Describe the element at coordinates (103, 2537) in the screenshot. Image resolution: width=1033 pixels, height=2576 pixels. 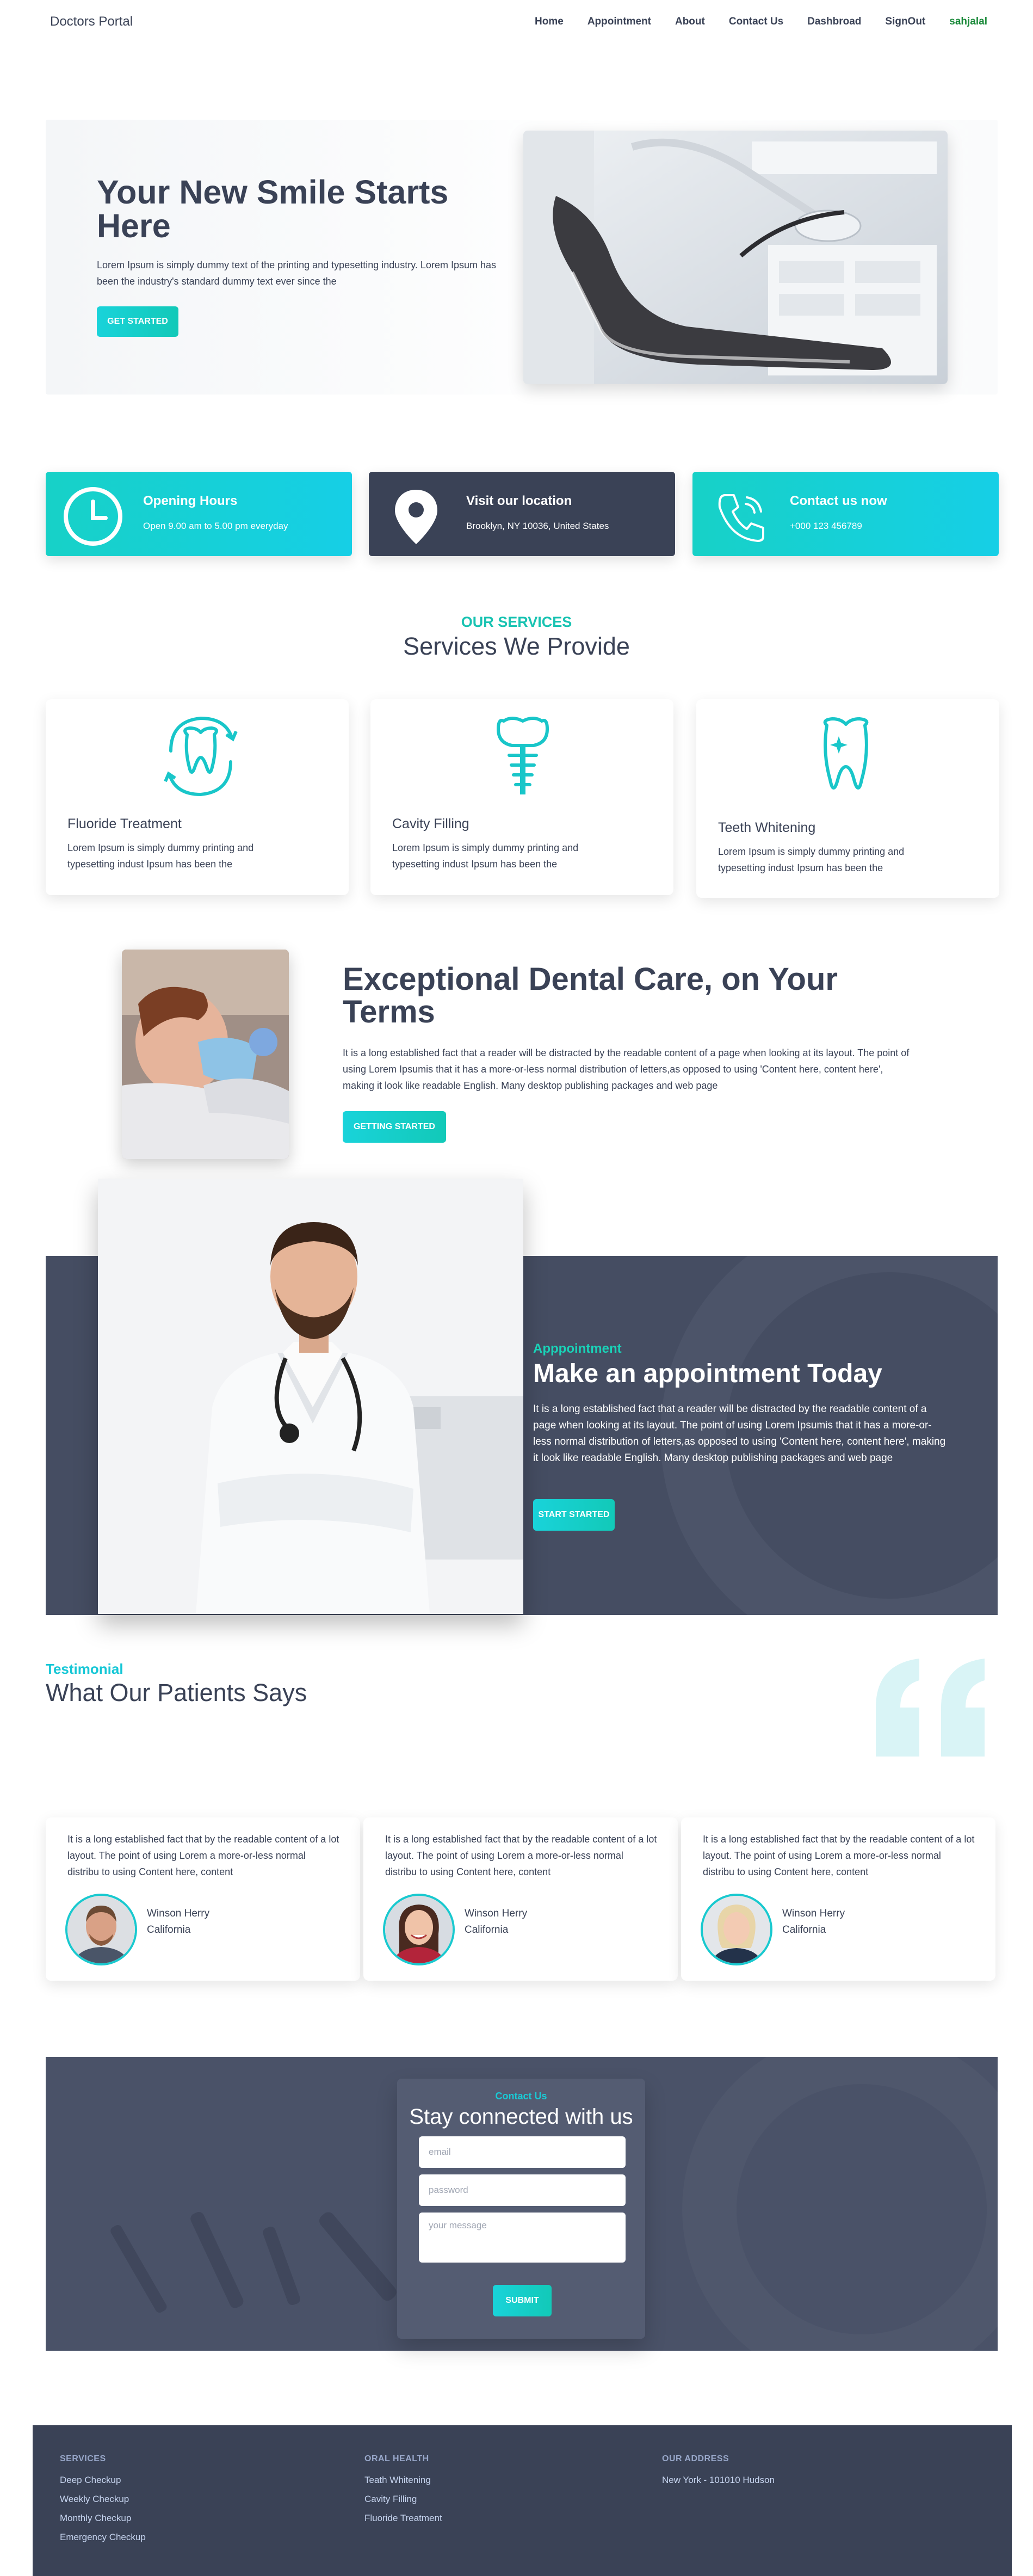
I see `footer-link: Emergency Checkup` at that location.